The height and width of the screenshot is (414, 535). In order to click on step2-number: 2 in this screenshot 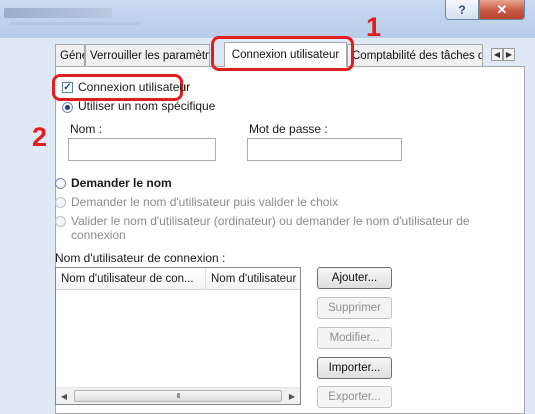, I will do `click(40, 137)`.